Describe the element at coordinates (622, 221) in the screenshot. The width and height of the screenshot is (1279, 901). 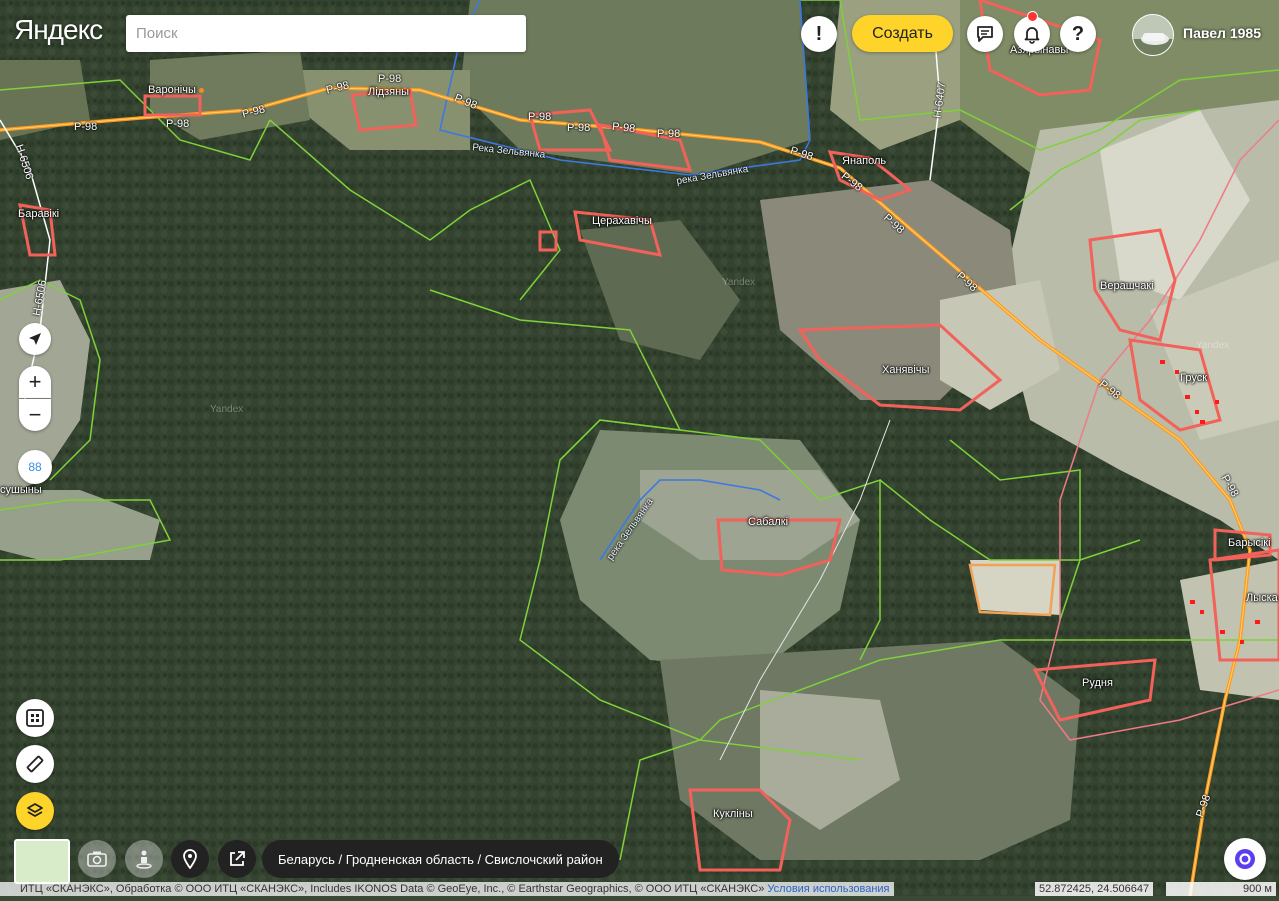
I see `place-label: Церахавічы` at that location.